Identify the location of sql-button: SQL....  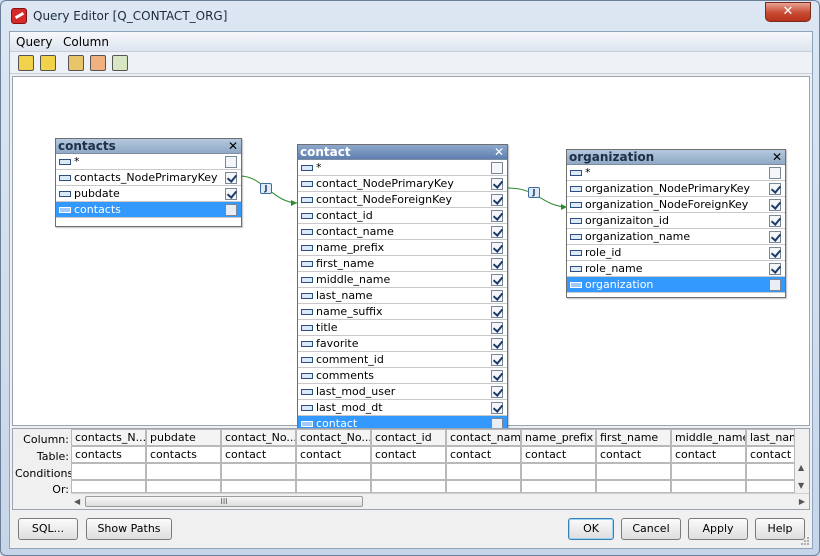
(48, 529).